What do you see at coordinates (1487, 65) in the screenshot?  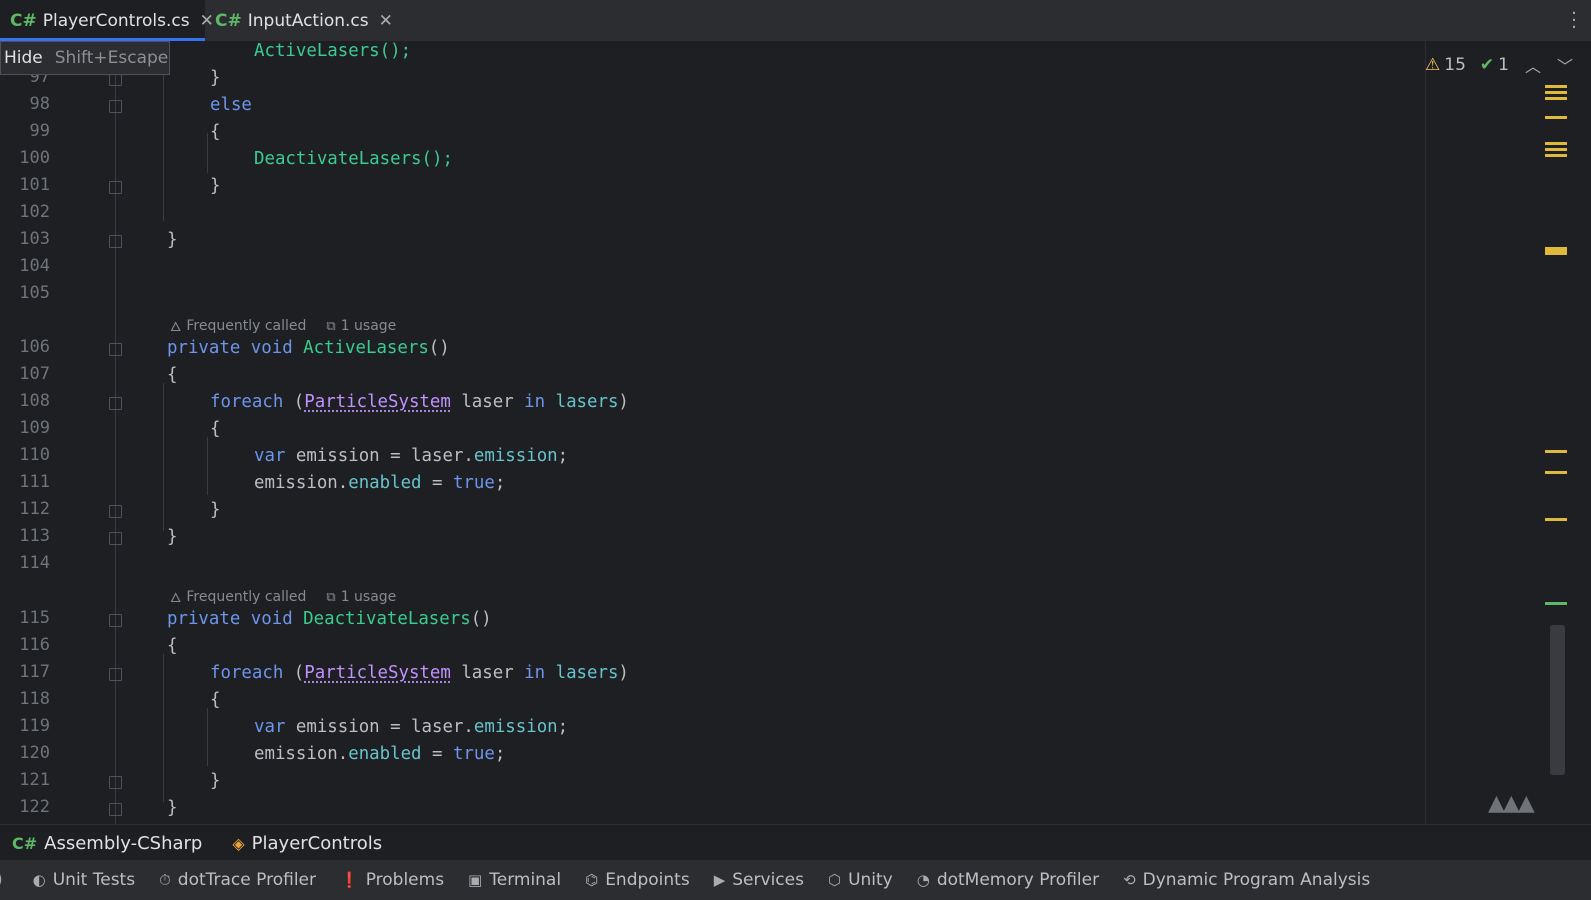 I see `weak-warning-icon: ✔` at bounding box center [1487, 65].